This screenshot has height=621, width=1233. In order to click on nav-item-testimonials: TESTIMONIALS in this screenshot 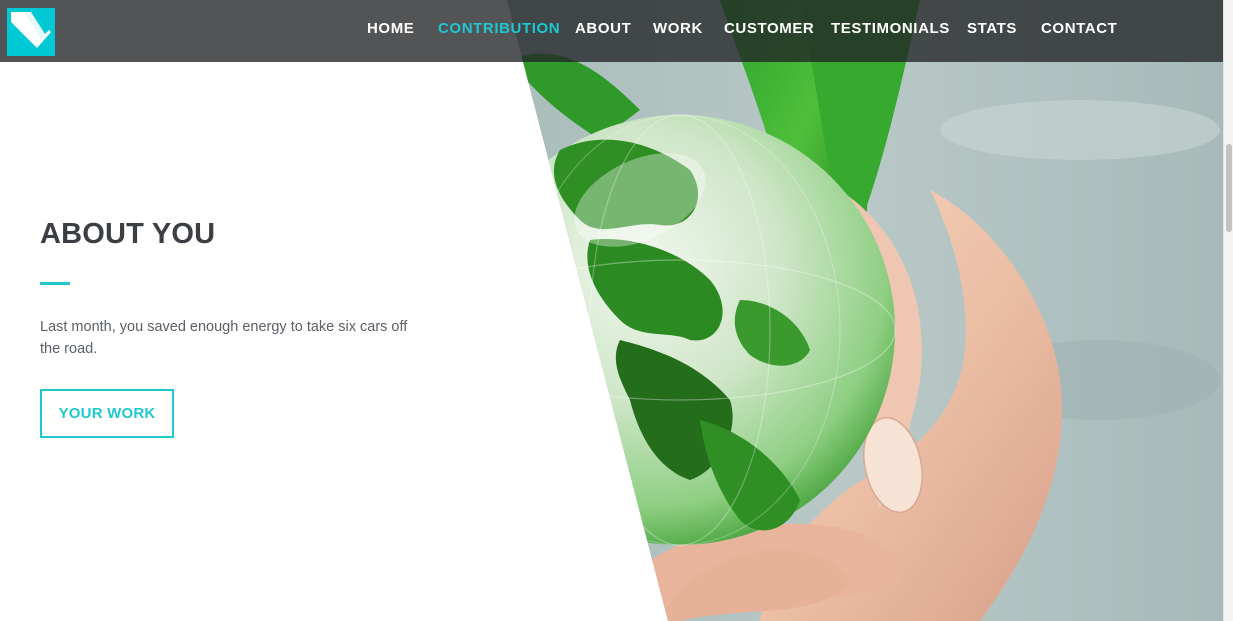, I will do `click(890, 28)`.